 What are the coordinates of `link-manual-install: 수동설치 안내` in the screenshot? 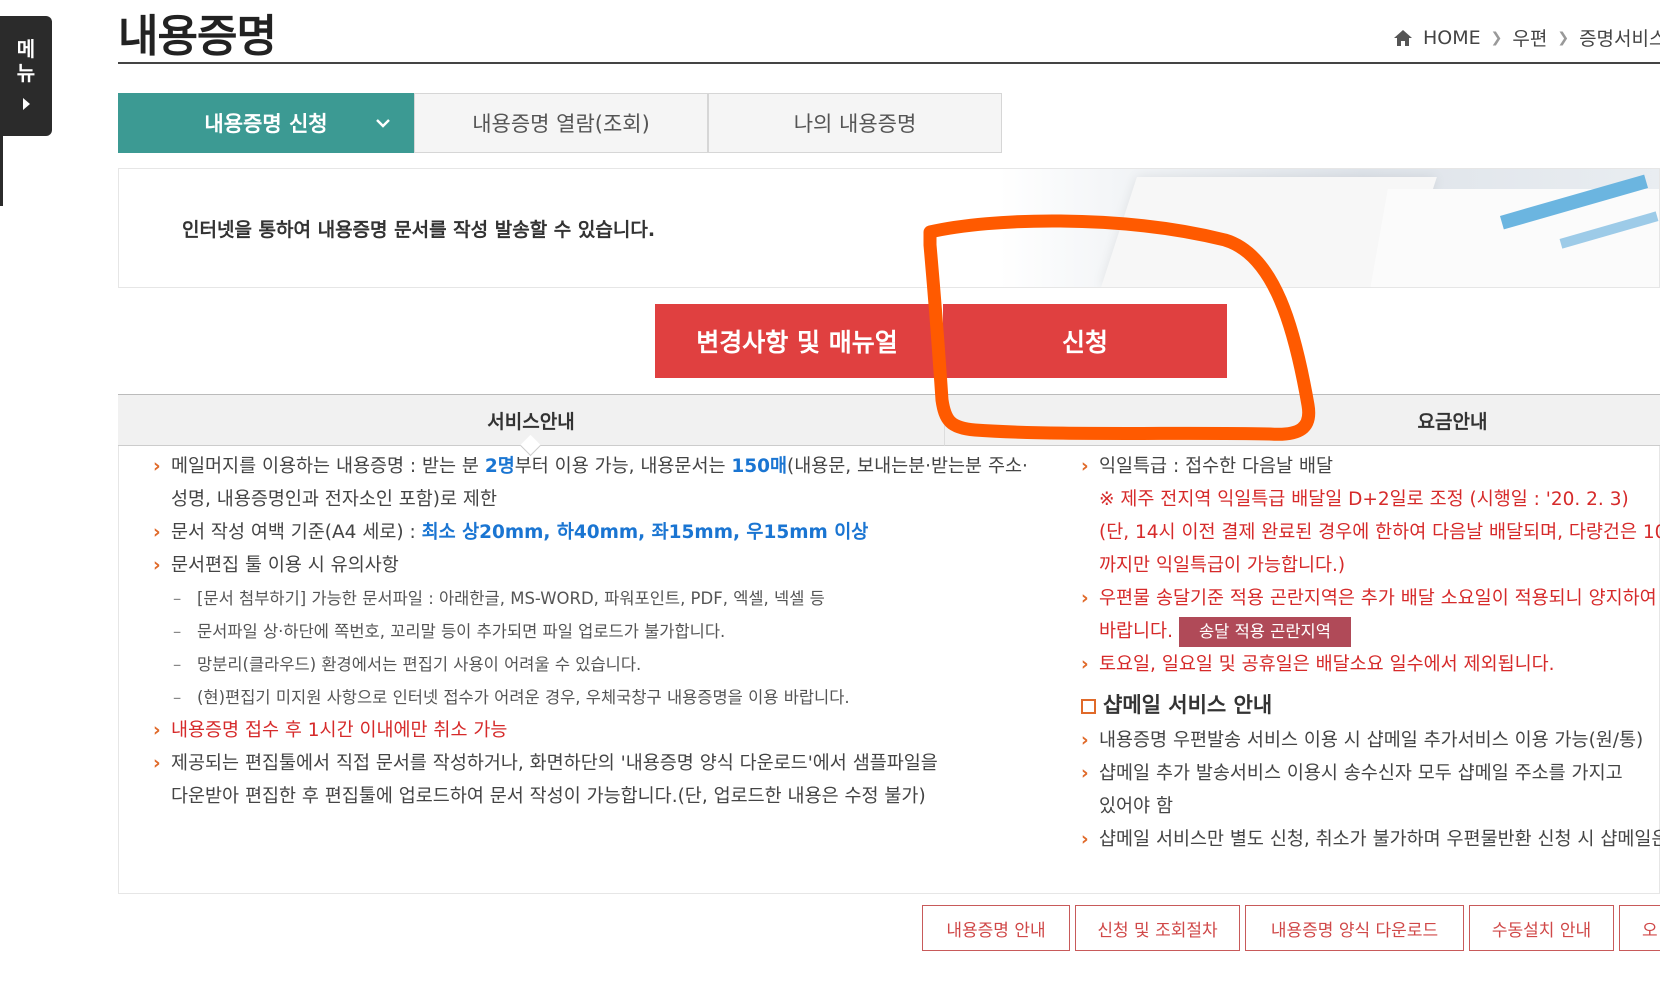 It's located at (1541, 928).